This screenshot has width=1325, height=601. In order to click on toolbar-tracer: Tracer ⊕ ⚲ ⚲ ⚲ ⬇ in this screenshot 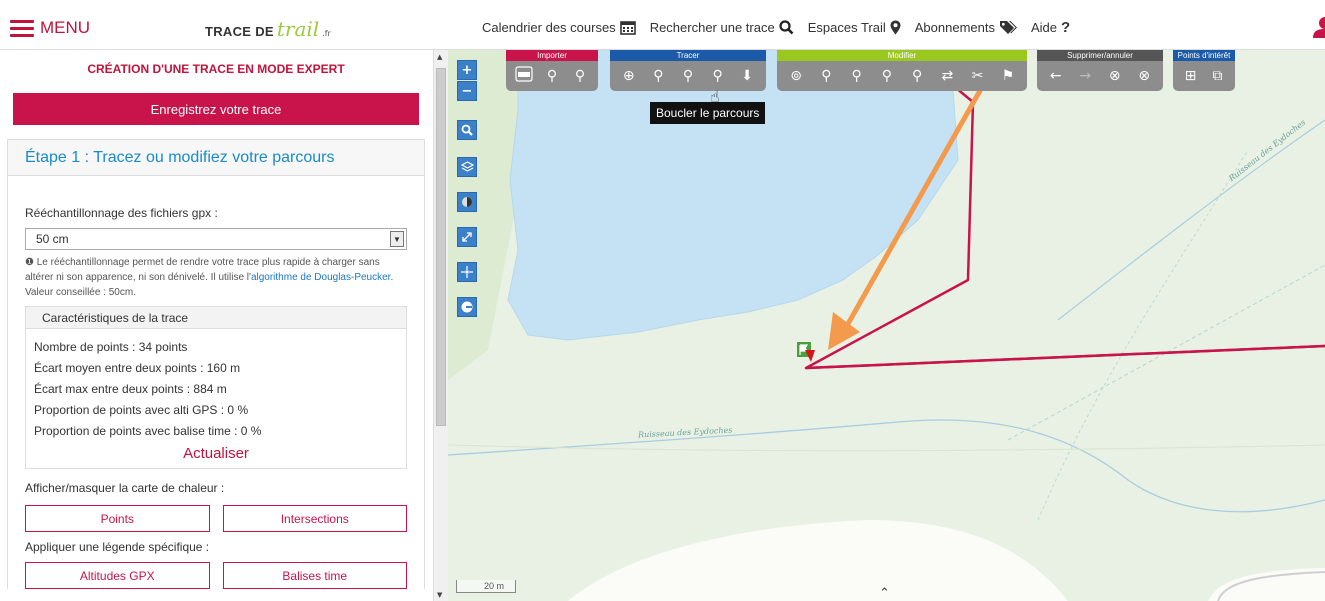, I will do `click(688, 70)`.